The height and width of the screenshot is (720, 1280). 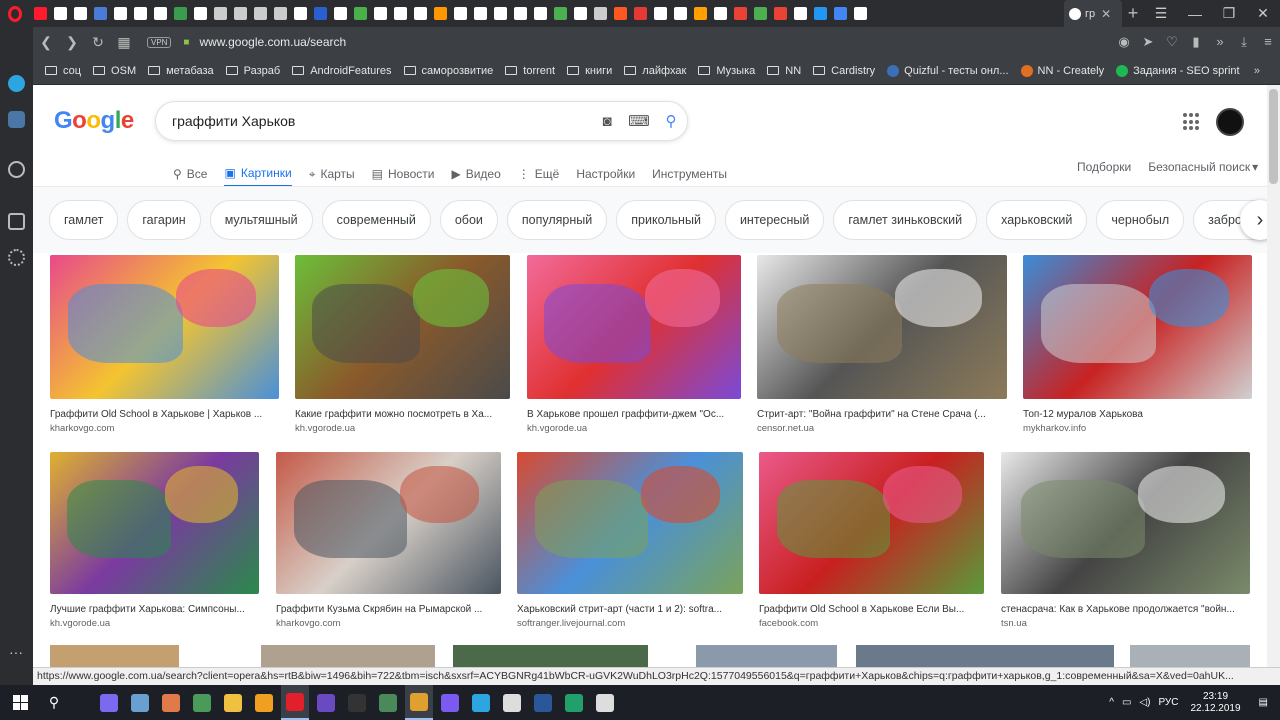 What do you see at coordinates (844, 71) in the screenshot?
I see `bookmark-item: Cardistry` at bounding box center [844, 71].